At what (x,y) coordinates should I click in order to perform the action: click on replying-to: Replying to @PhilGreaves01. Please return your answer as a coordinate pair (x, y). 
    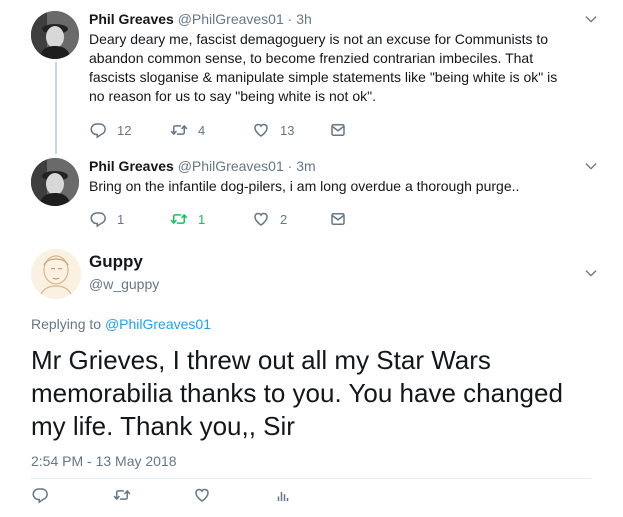
    Looking at the image, I should click on (121, 324).